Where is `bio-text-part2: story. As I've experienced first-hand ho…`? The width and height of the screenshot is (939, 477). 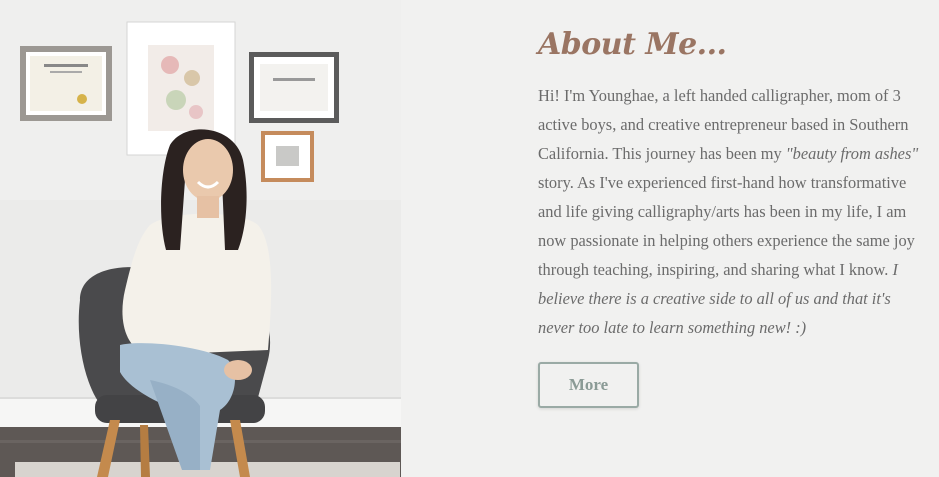 bio-text-part2: story. As I've experienced first-hand ho… is located at coordinates (726, 226).